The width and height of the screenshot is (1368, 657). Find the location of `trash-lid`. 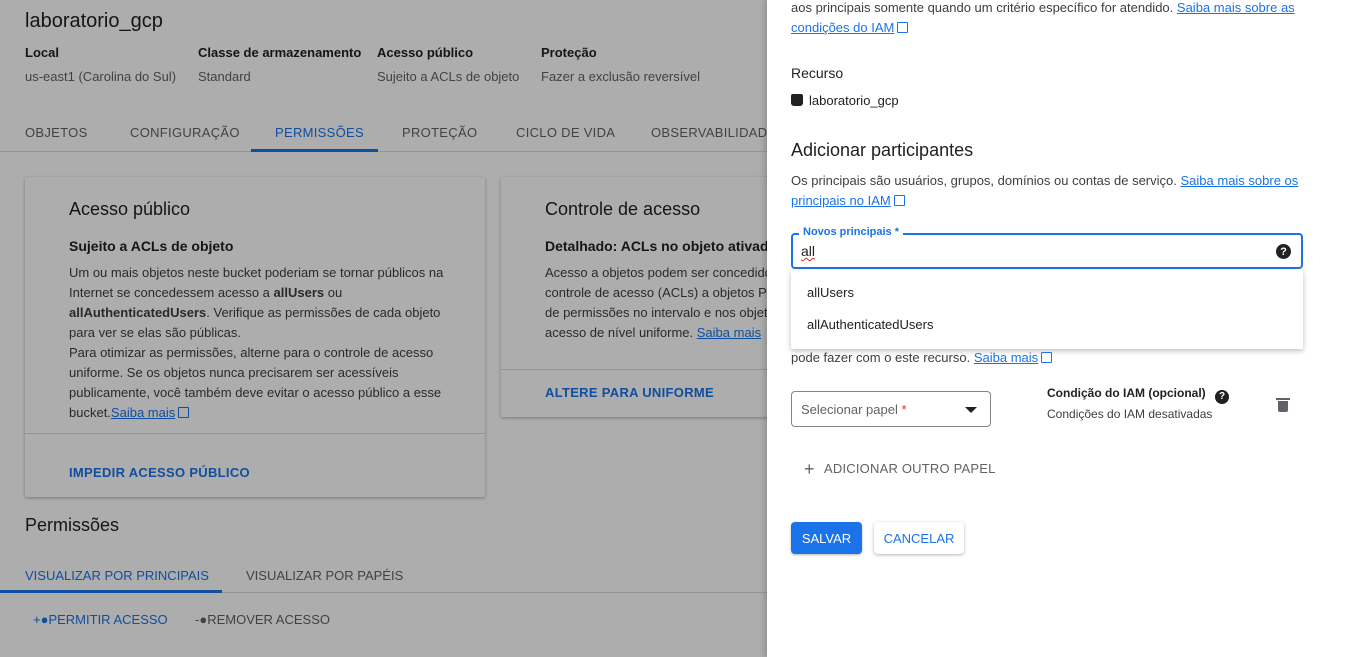

trash-lid is located at coordinates (1283, 399).